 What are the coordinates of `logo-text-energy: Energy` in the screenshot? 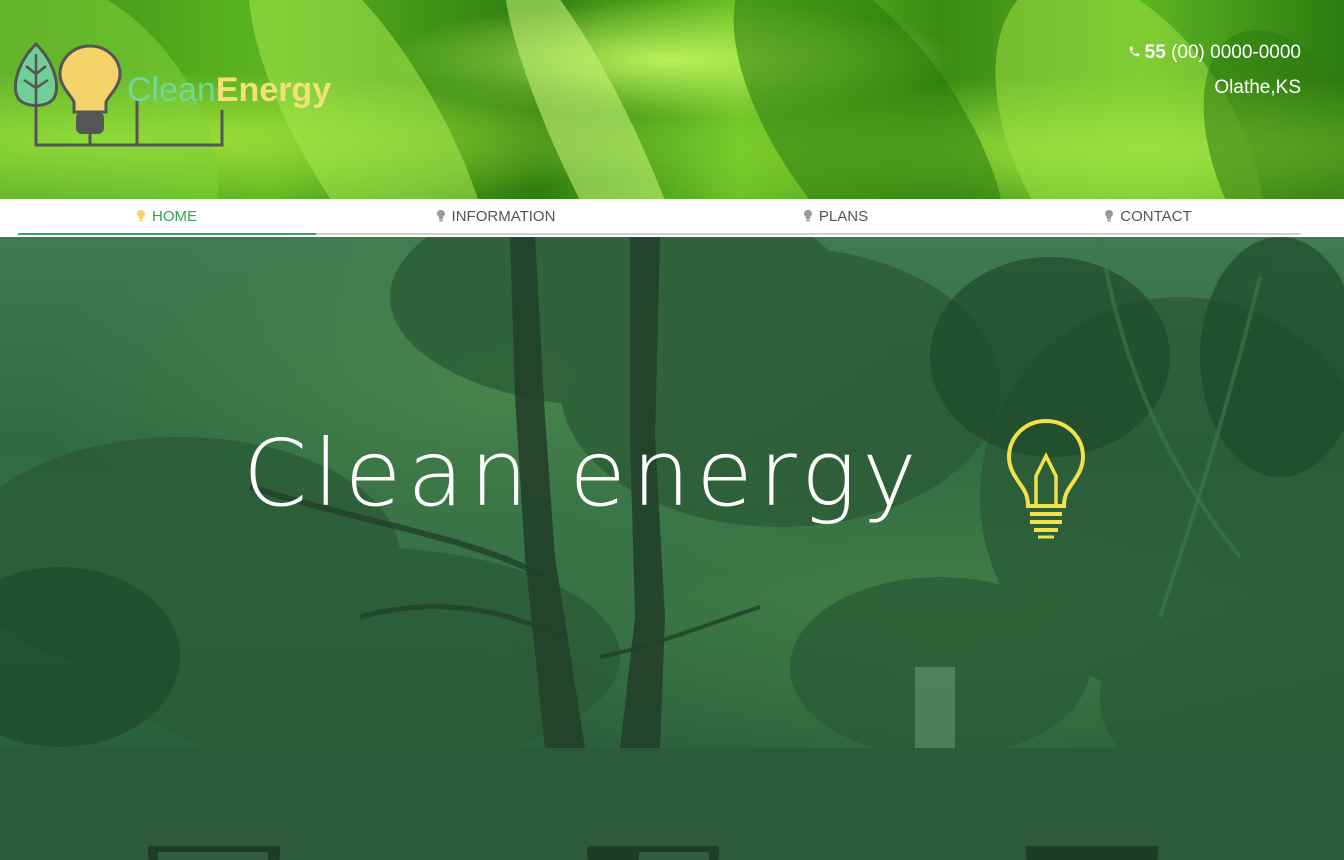 It's located at (273, 90).